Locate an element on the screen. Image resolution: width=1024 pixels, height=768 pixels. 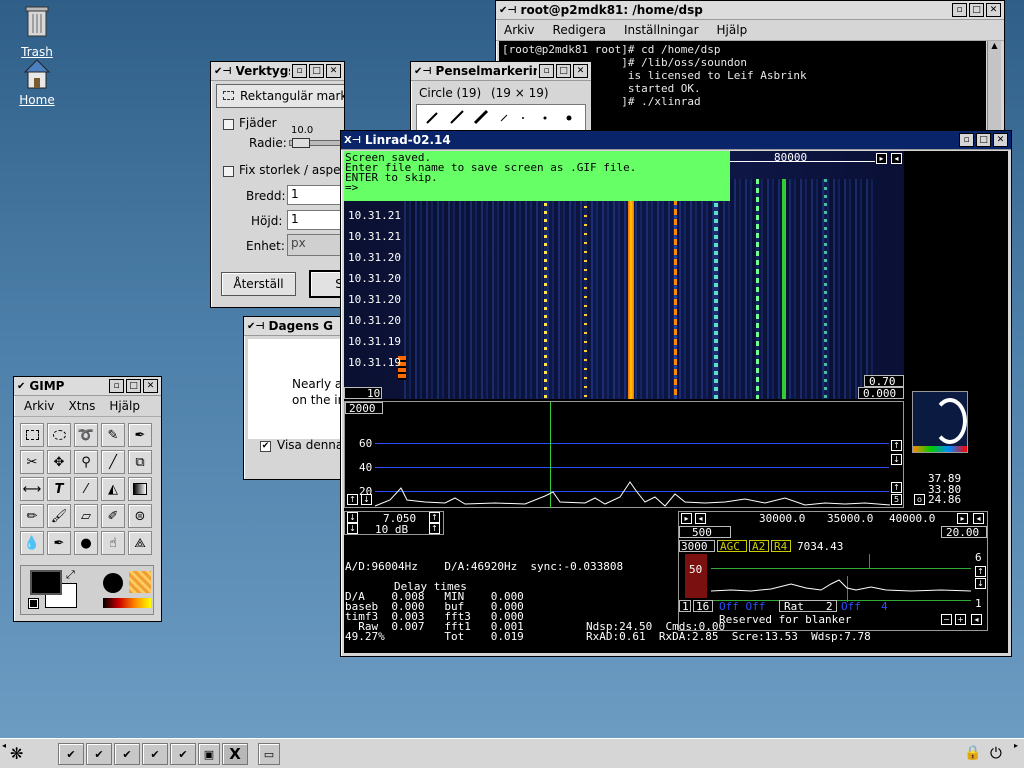
main-menu-icon: ❋ is located at coordinates (16, 753).